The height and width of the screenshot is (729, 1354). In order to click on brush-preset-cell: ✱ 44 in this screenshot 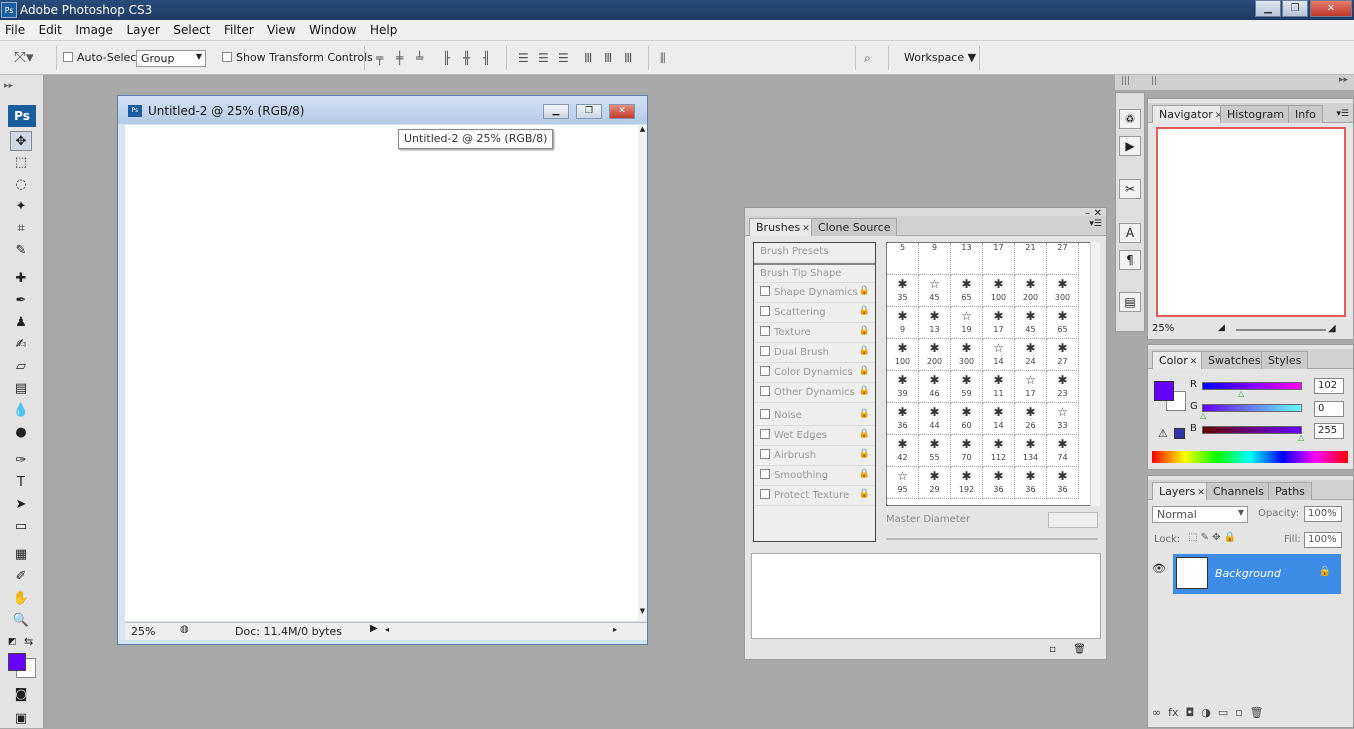, I will do `click(935, 419)`.